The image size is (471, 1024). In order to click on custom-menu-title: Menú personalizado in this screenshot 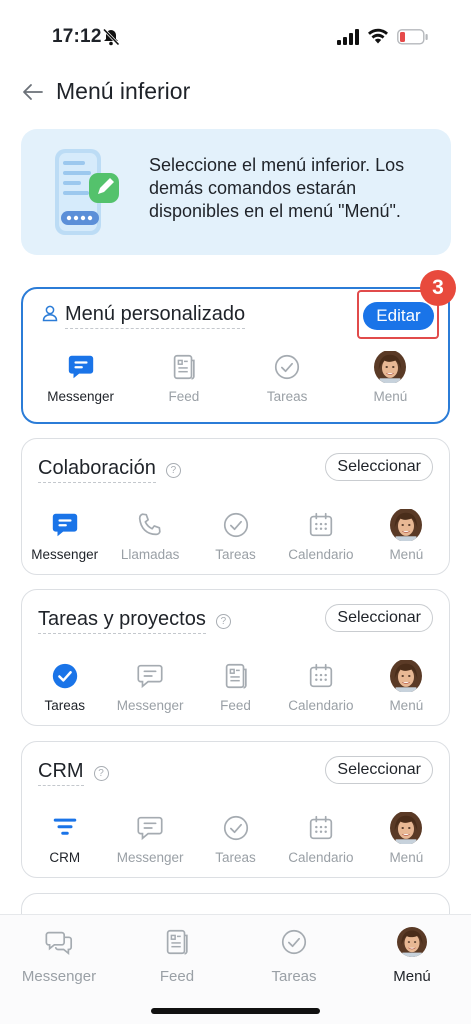, I will do `click(143, 316)`.